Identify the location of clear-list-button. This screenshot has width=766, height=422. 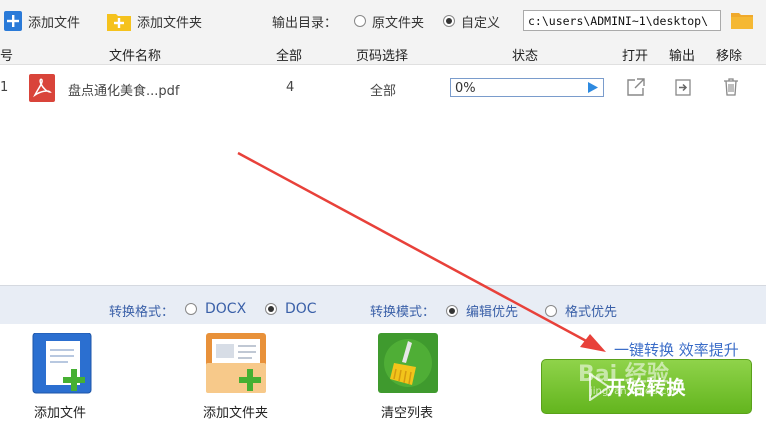
(408, 363).